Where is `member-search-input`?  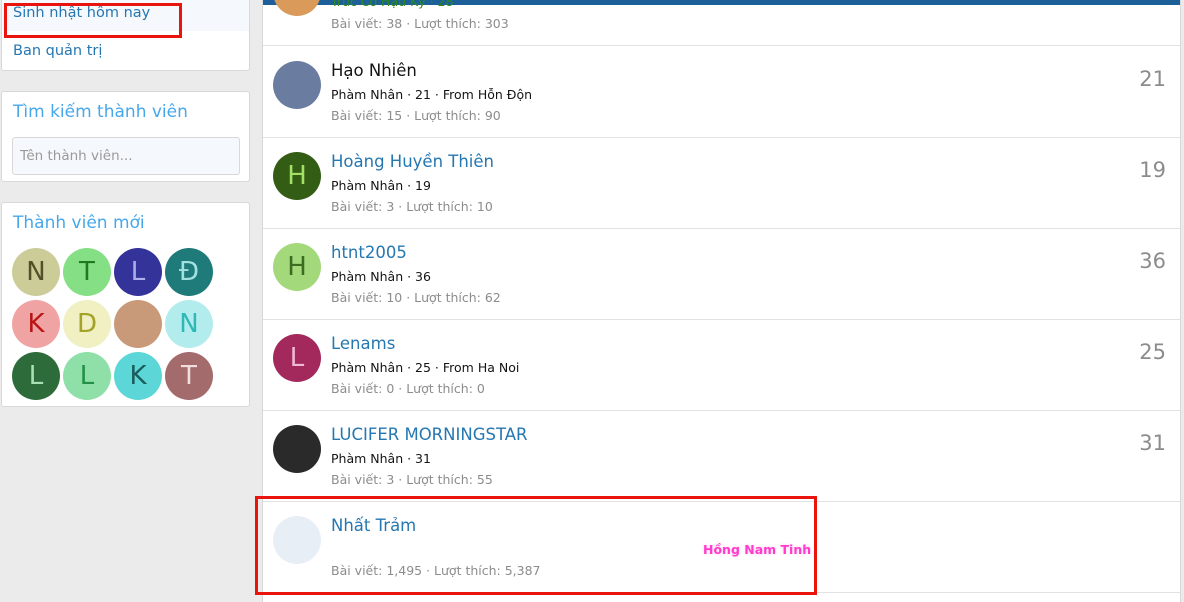
member-search-input is located at coordinates (126, 156).